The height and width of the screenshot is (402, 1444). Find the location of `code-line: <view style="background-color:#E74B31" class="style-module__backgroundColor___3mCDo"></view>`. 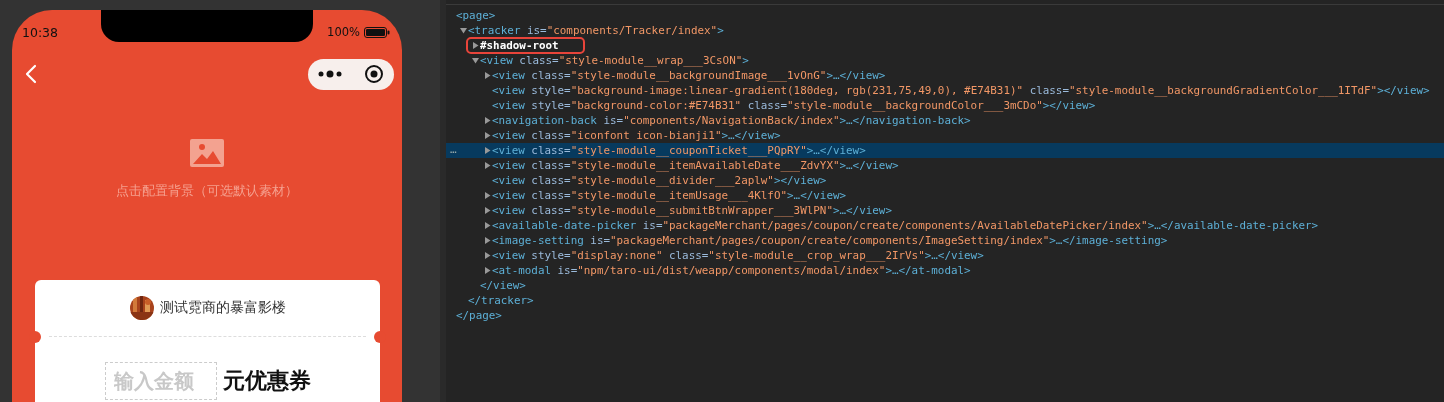

code-line: <view style="background-color:#E74B31" class="style-module__backgroundColor___3mCDo"></view> is located at coordinates (794, 105).